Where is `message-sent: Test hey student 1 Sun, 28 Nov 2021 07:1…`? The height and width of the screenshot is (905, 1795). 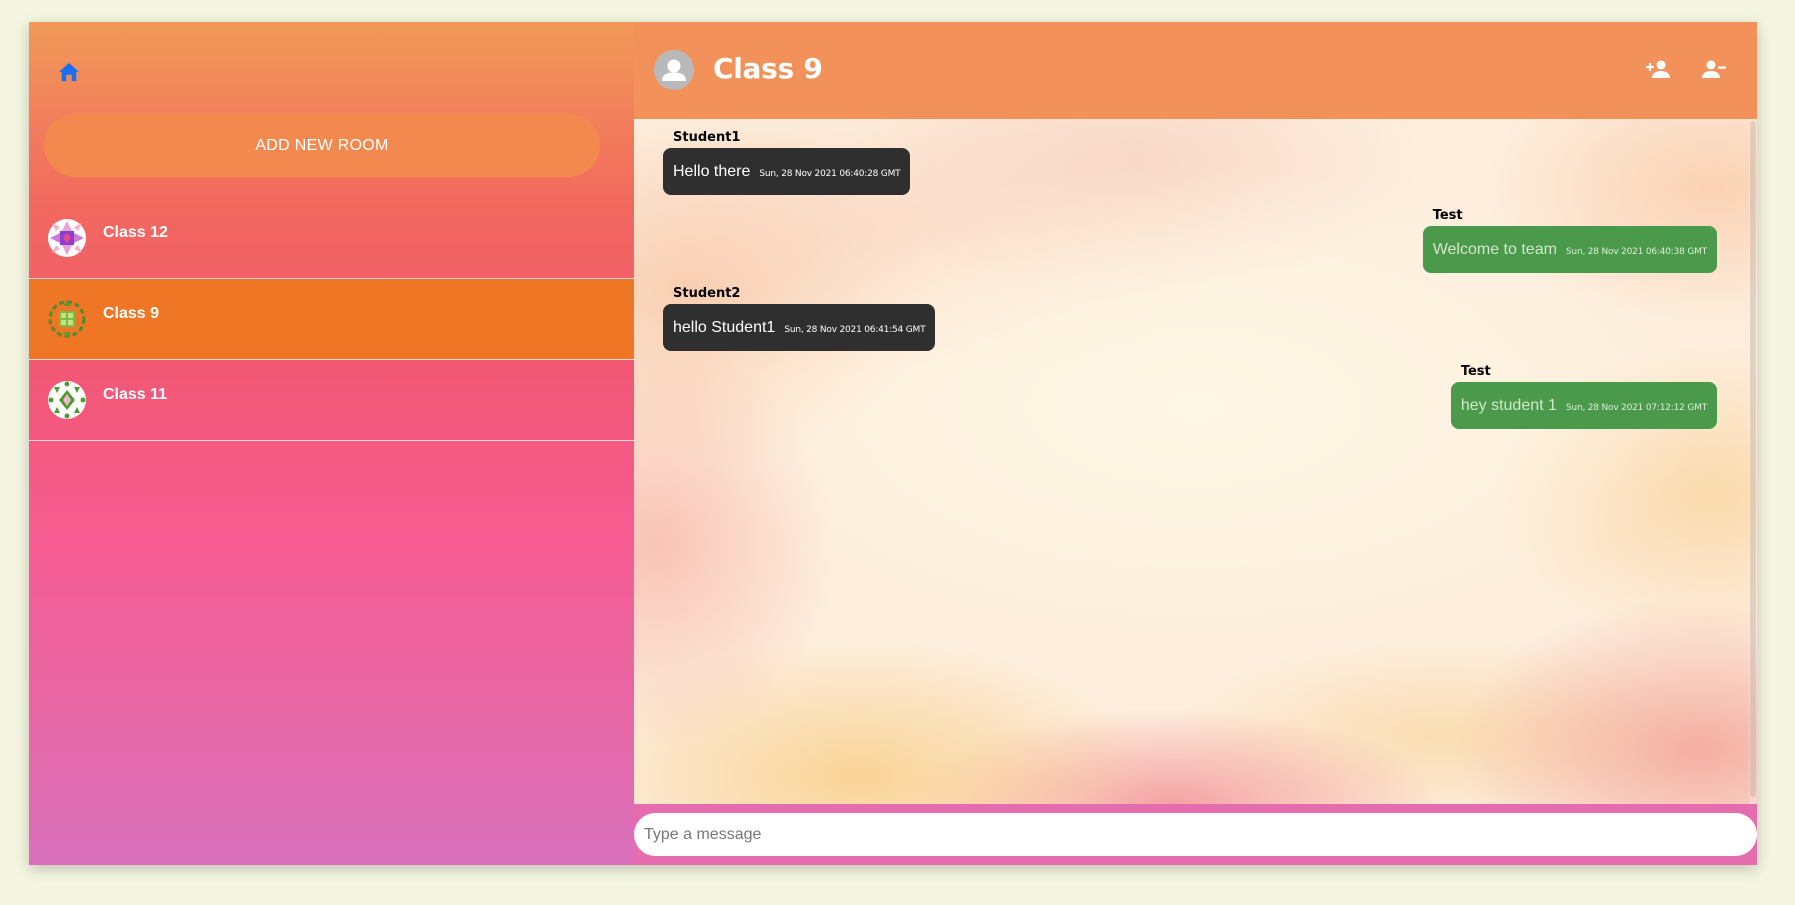
message-sent: Test hey student 1 Sun, 28 Nov 2021 07:1… is located at coordinates (1583, 396).